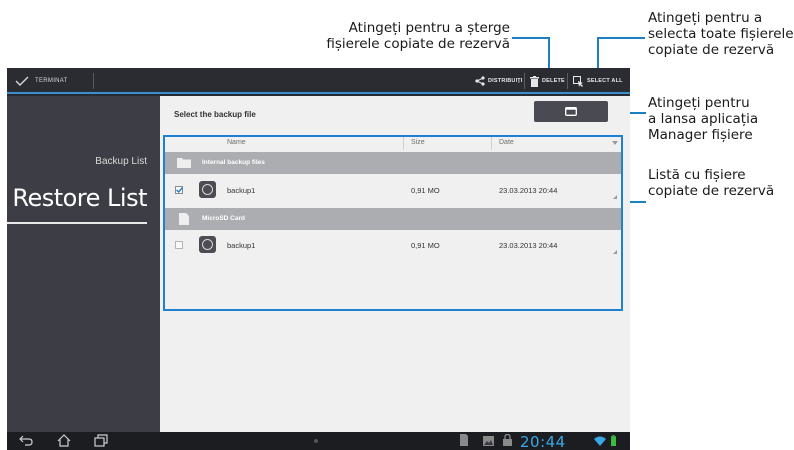  I want to click on group-header-sdcard: MicroSD Card, so click(393, 219).